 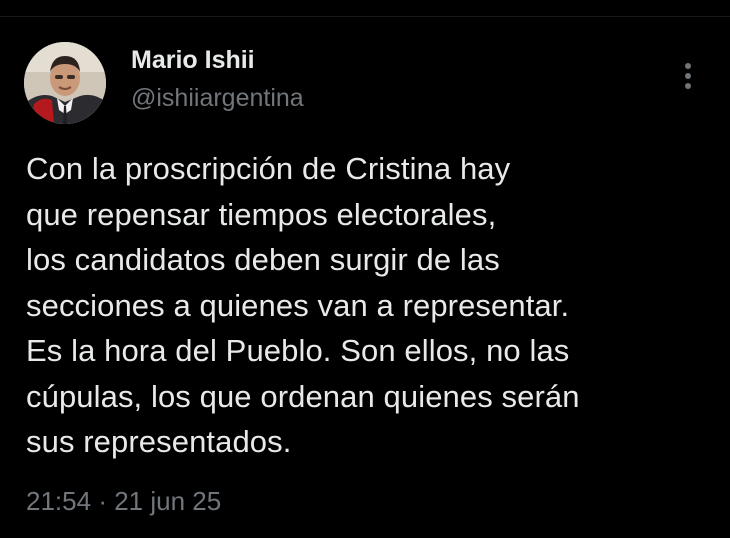 I want to click on tweet-text-line: Con la proscripción de Cristina hay, so click(x=268, y=168).